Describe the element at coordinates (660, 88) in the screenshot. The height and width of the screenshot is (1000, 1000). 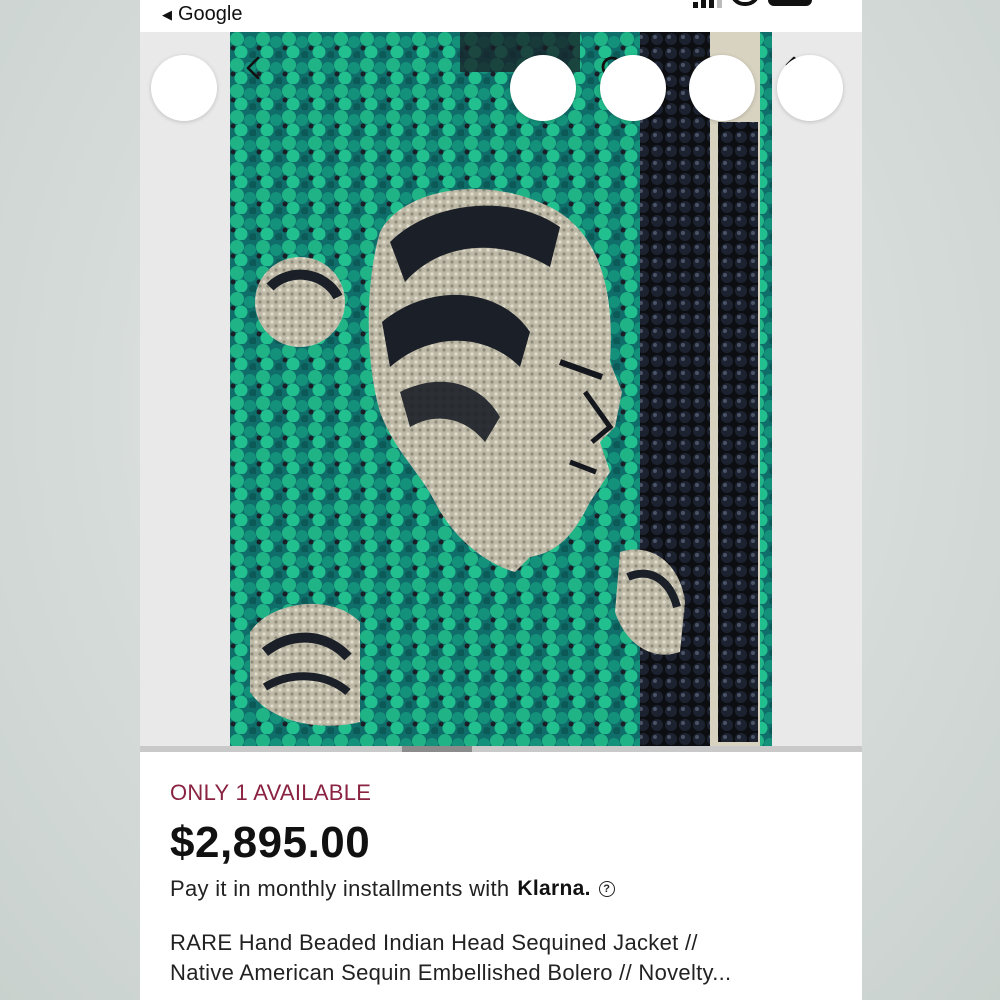
I see `message-seller-button` at that location.